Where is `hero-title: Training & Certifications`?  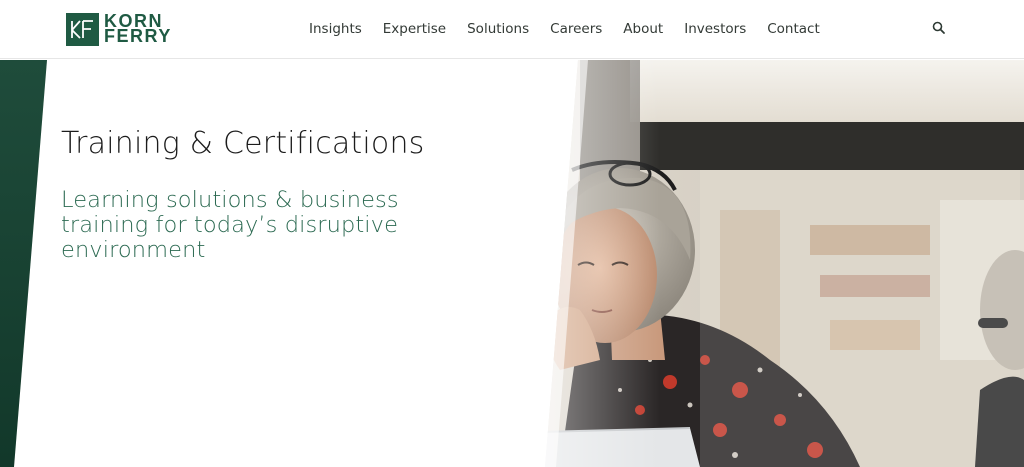
hero-title: Training & Certifications is located at coordinates (243, 143).